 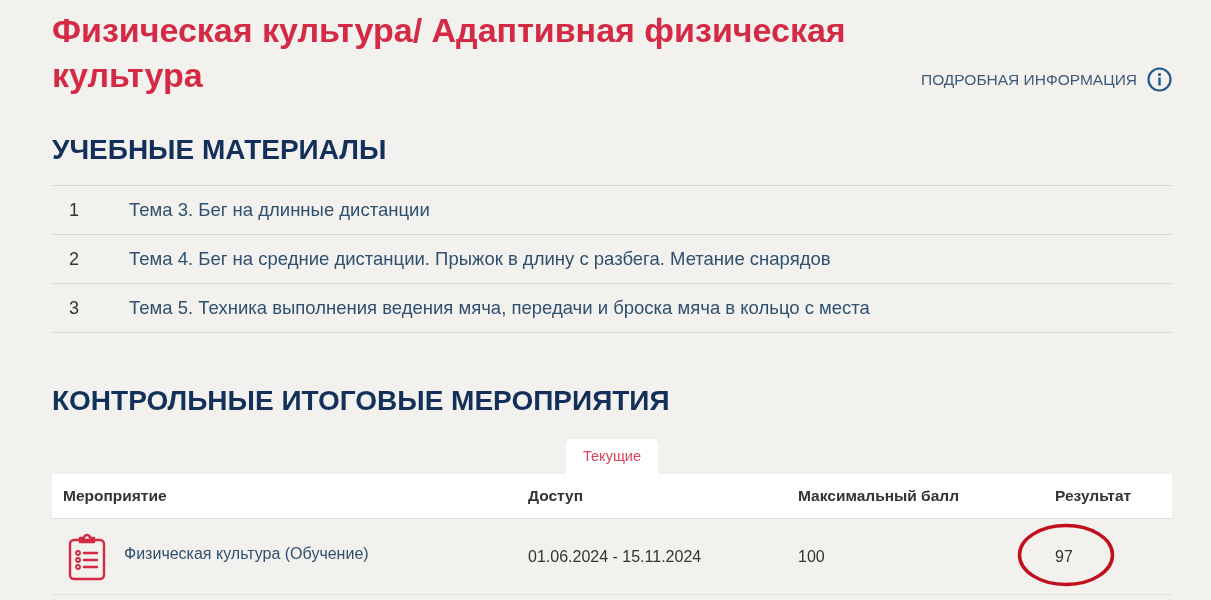 I want to click on column-header: Максимальный балл, so click(x=878, y=495).